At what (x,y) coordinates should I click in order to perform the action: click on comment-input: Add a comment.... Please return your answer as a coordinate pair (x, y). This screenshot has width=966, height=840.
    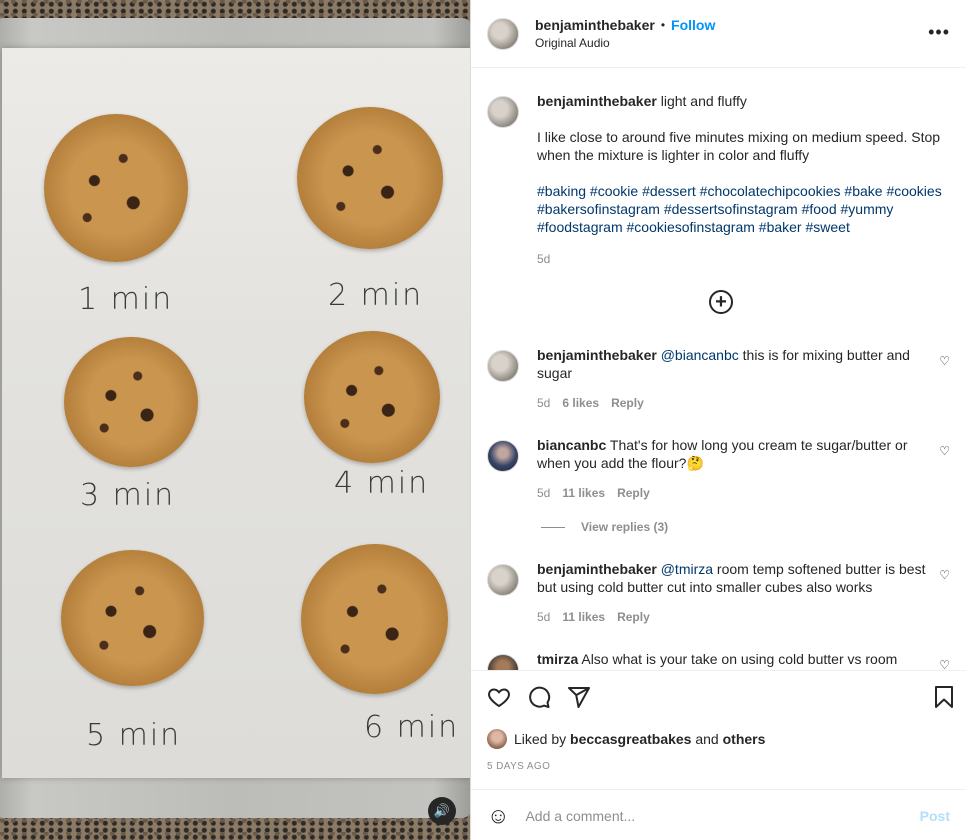
    Looking at the image, I should click on (722, 816).